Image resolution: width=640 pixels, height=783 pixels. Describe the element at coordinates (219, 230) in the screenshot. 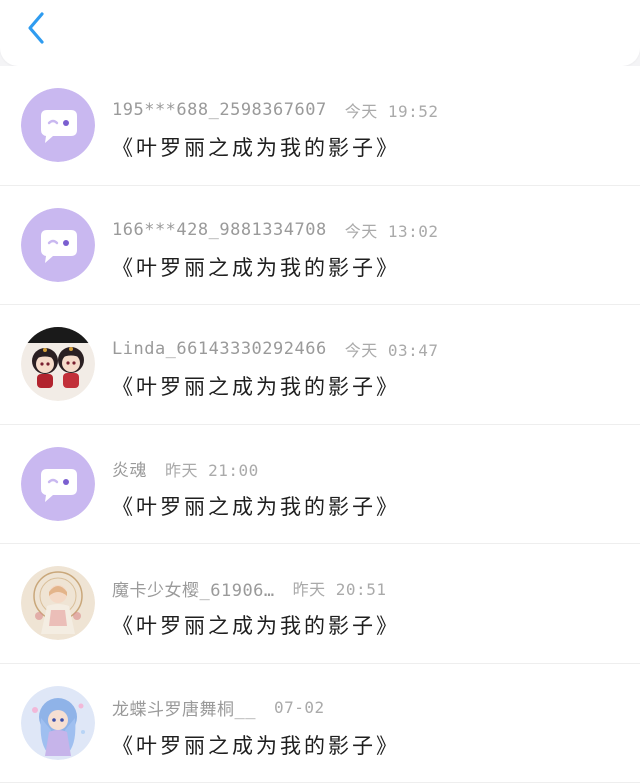

I see `username: 166***428_9881334708` at that location.